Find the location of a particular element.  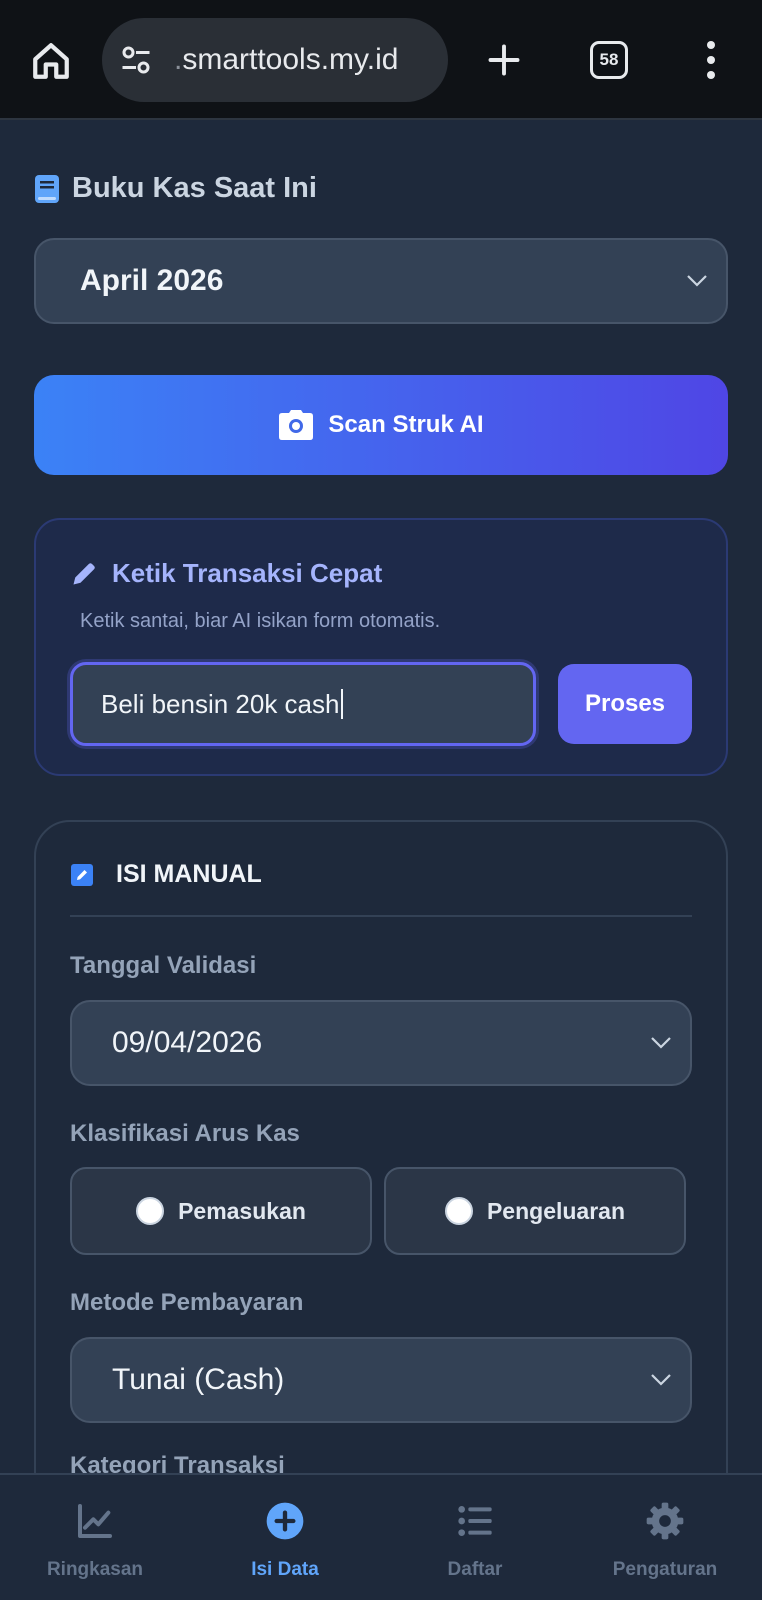

text-caret is located at coordinates (342, 704).